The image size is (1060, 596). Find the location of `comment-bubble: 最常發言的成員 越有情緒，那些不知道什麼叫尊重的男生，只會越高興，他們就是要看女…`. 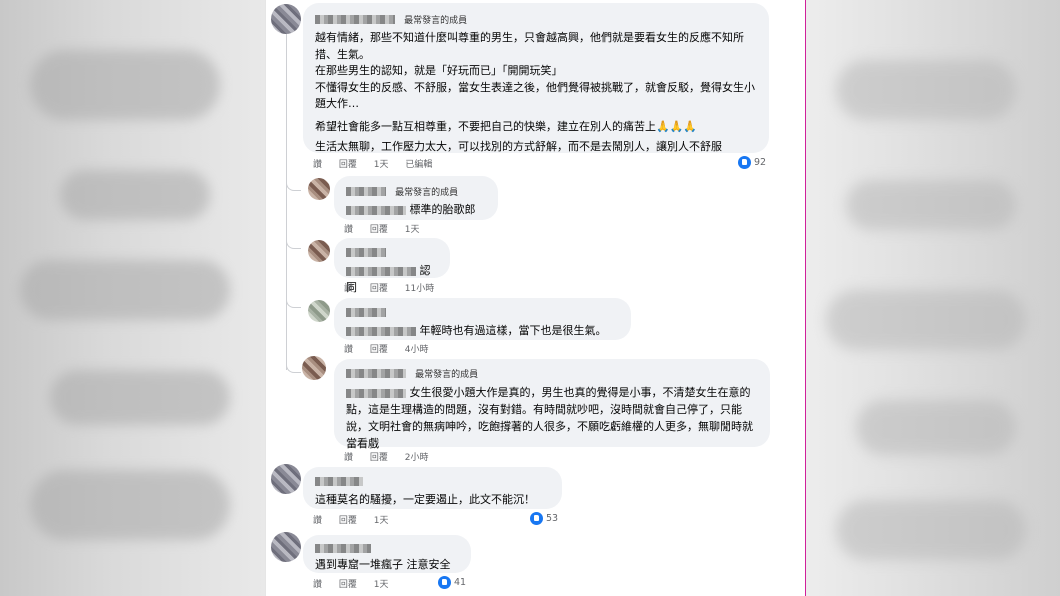

comment-bubble: 最常發言的成員 越有情緒，那些不知道什麼叫尊重的男生，只會越高興，他們就是要看女… is located at coordinates (536, 78).